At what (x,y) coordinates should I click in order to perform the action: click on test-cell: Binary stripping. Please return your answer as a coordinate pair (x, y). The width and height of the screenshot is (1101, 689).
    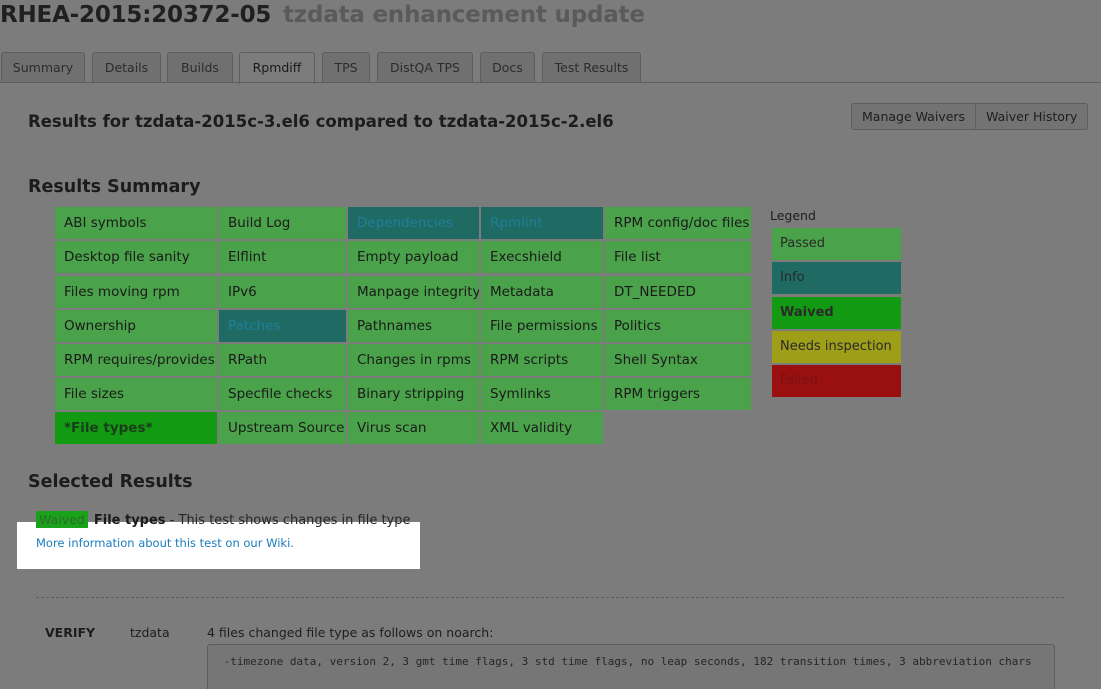
    Looking at the image, I should click on (413, 394).